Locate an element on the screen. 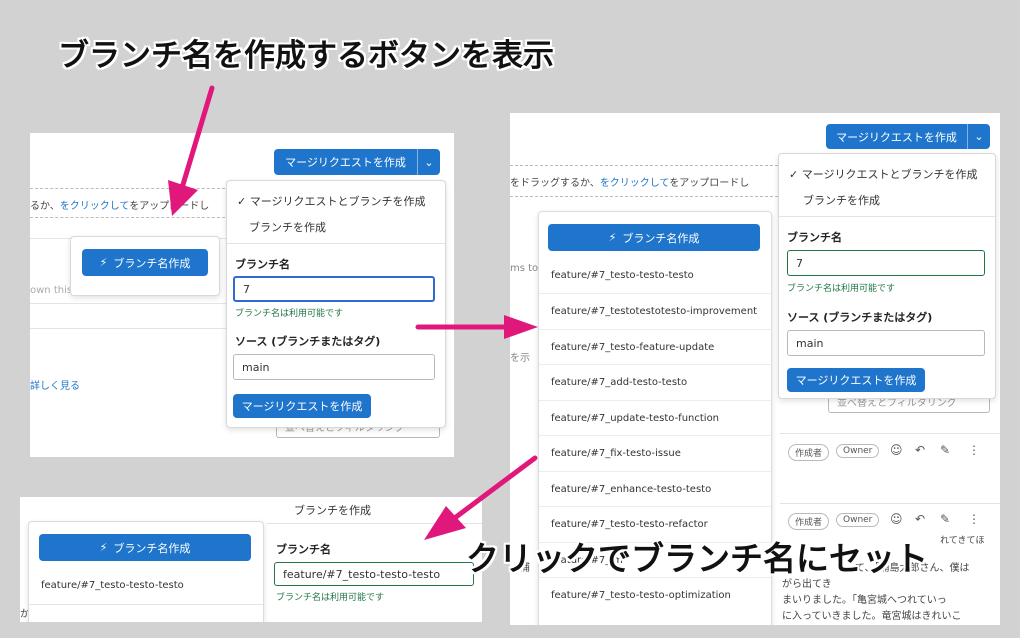 The image size is (1020, 638). arrow-down-icon is located at coordinates (191, 150).